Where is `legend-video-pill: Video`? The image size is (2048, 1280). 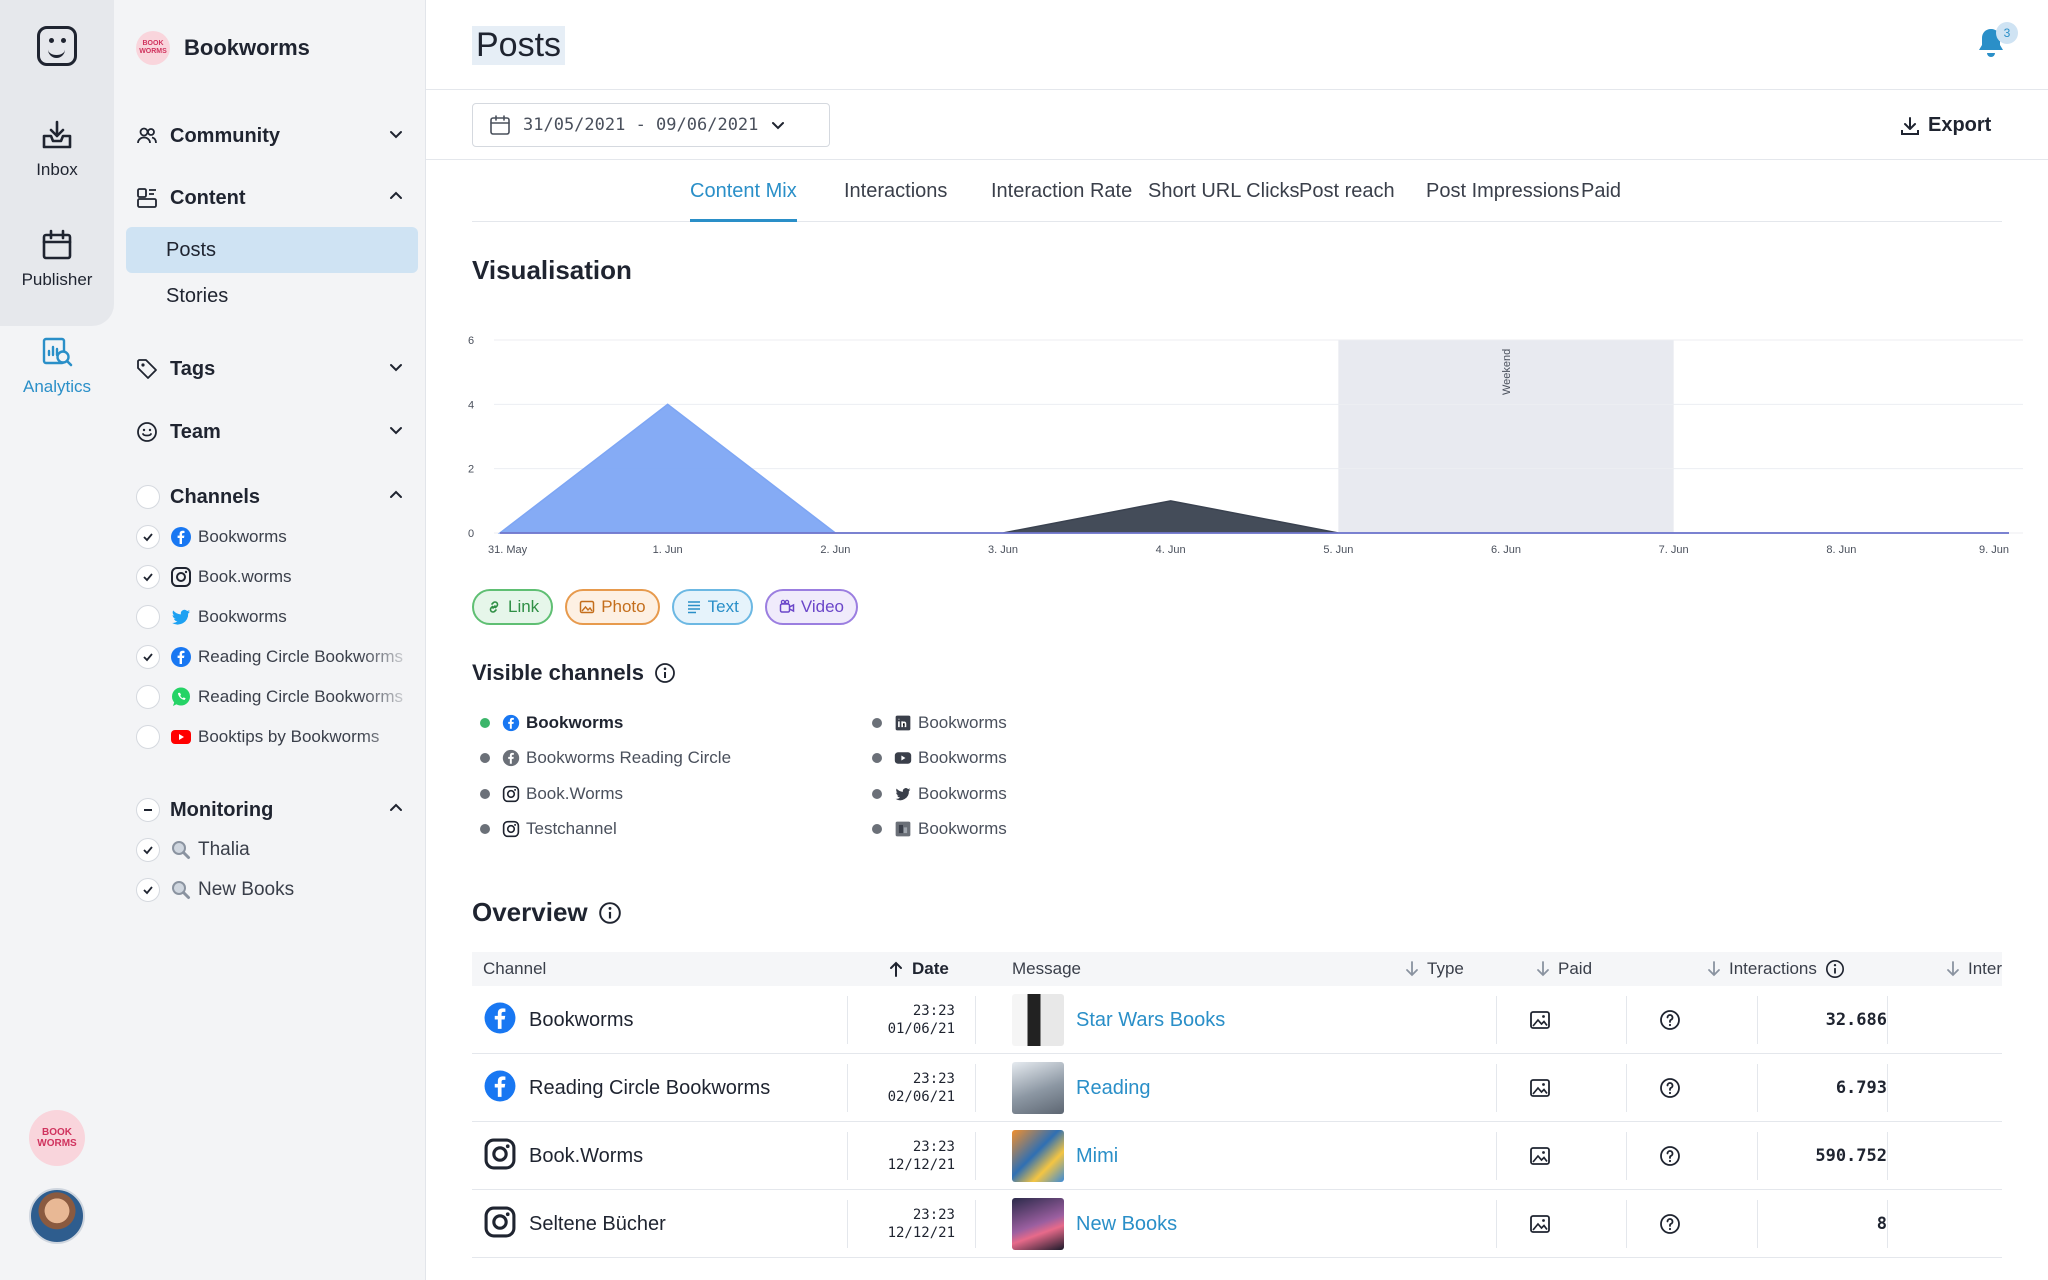
legend-video-pill: Video is located at coordinates (811, 607).